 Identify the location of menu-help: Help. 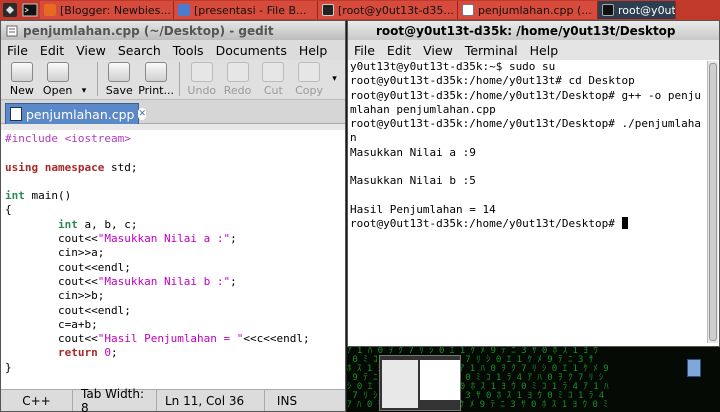
(313, 50).